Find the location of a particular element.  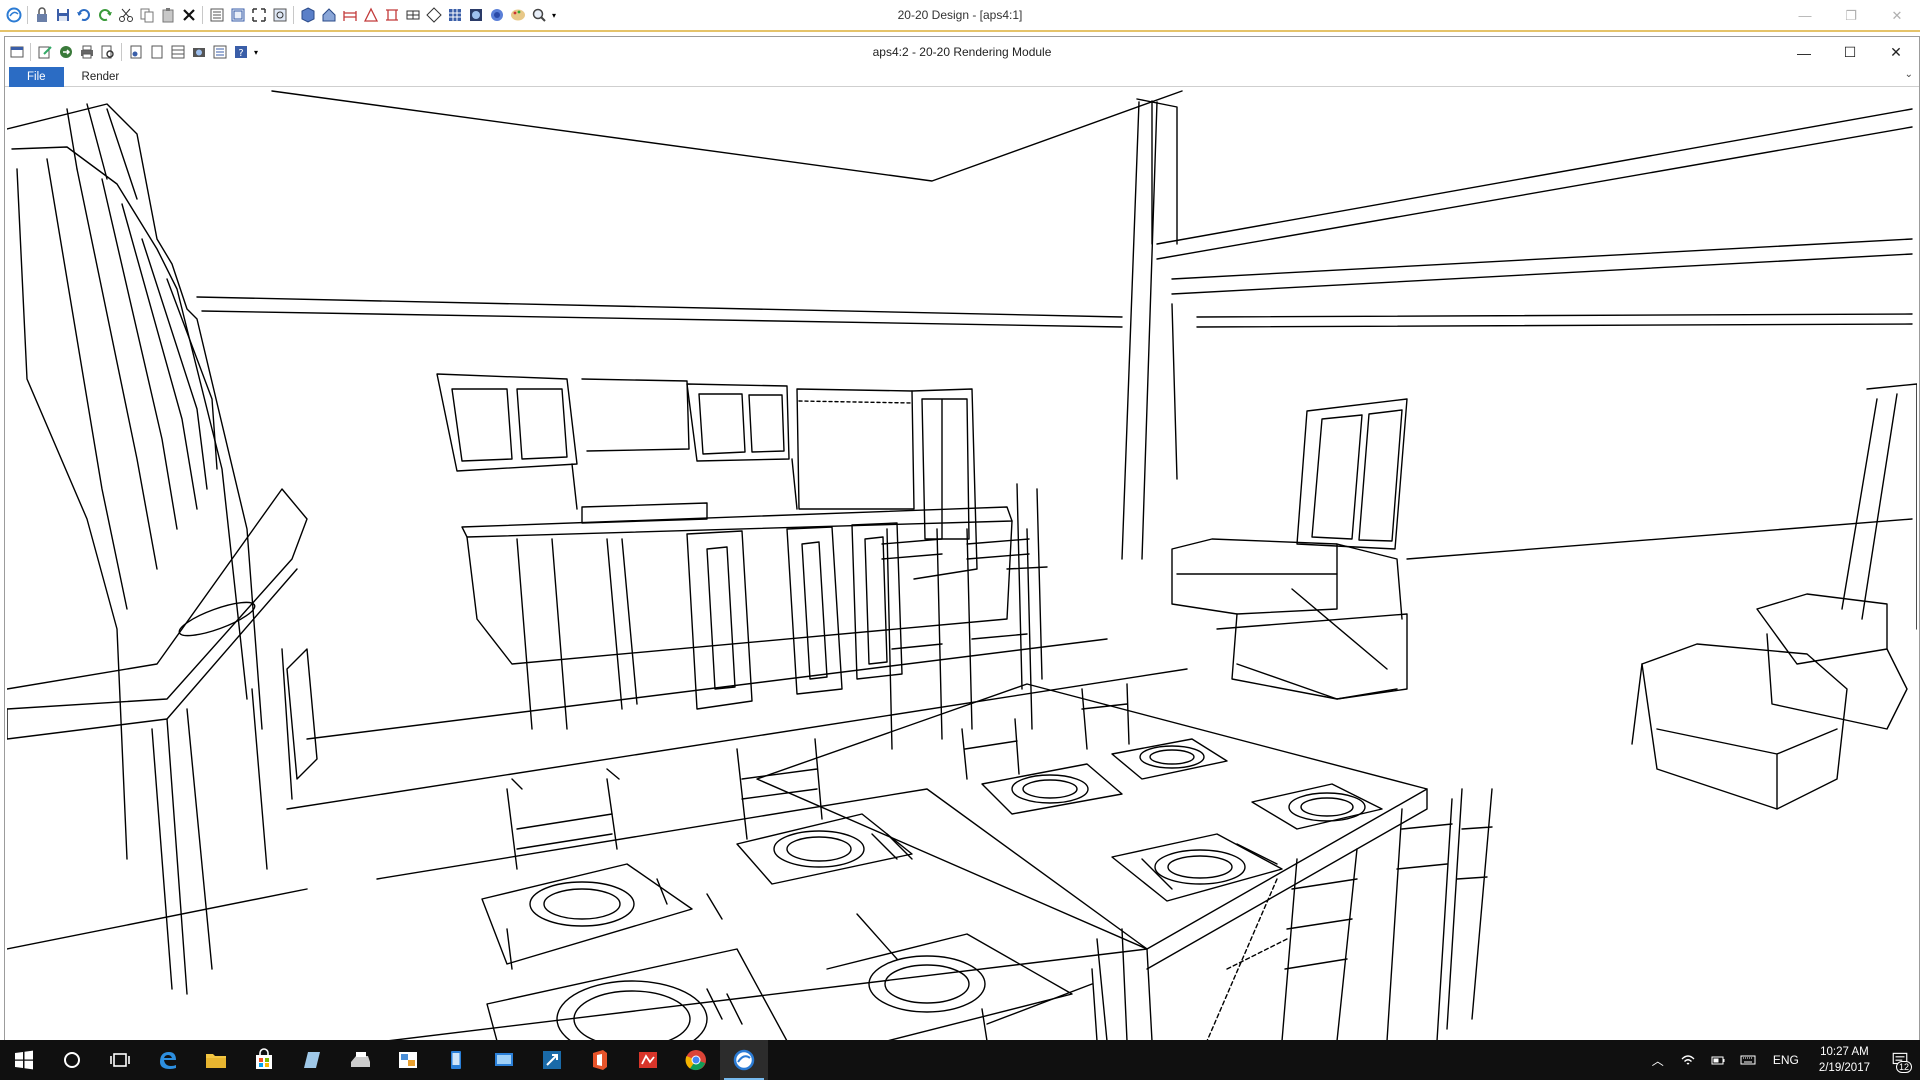

paste-icon is located at coordinates (167, 15).